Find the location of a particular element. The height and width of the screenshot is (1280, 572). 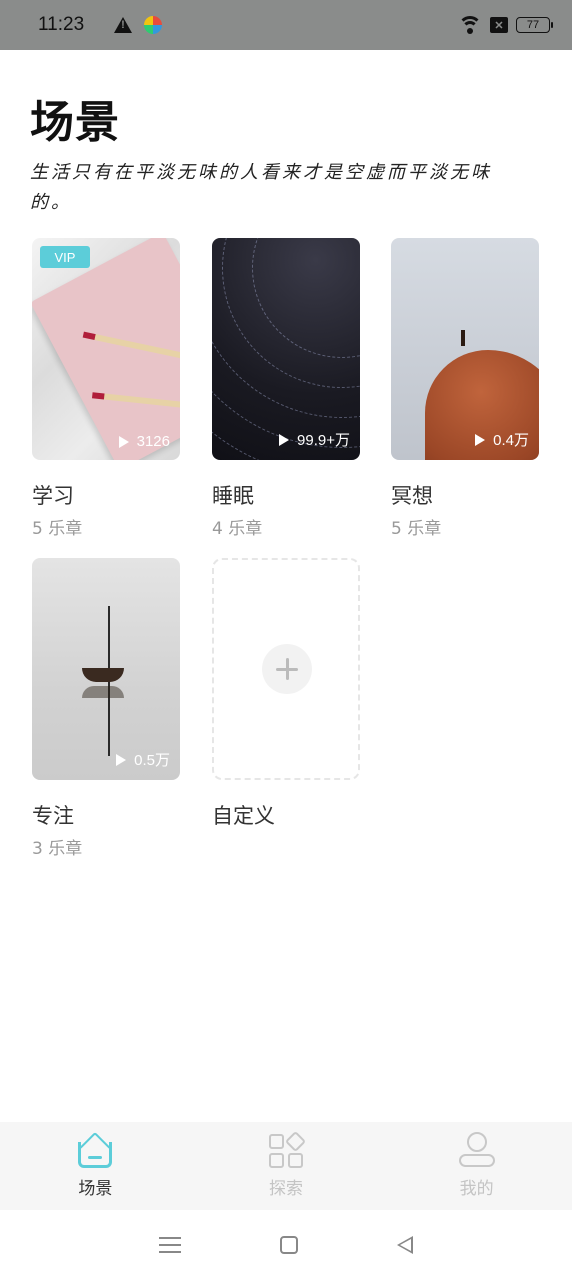

plus-icon is located at coordinates (287, 669).